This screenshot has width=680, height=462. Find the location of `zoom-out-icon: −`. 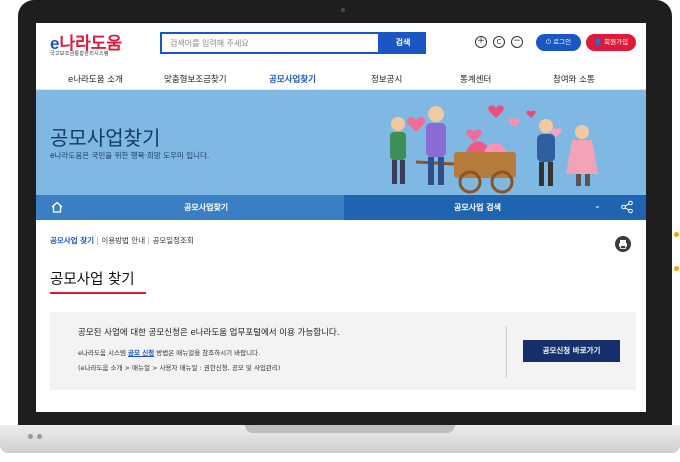

zoom-out-icon: − is located at coordinates (517, 42).